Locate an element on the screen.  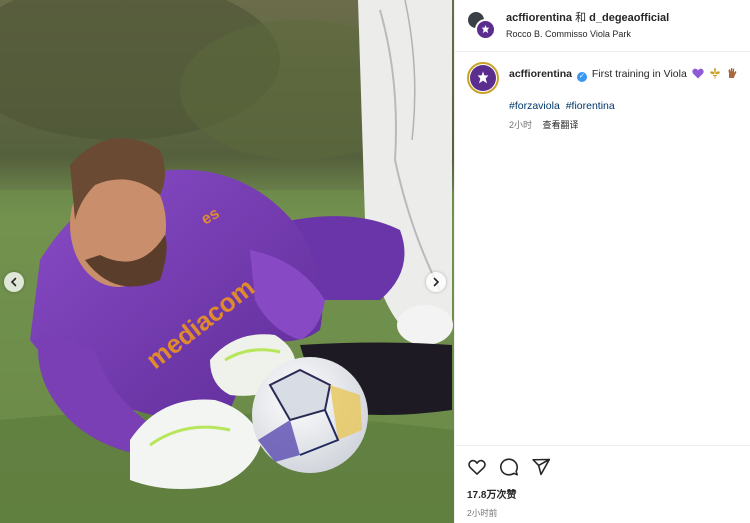
carousel-next-button is located at coordinates (436, 282).